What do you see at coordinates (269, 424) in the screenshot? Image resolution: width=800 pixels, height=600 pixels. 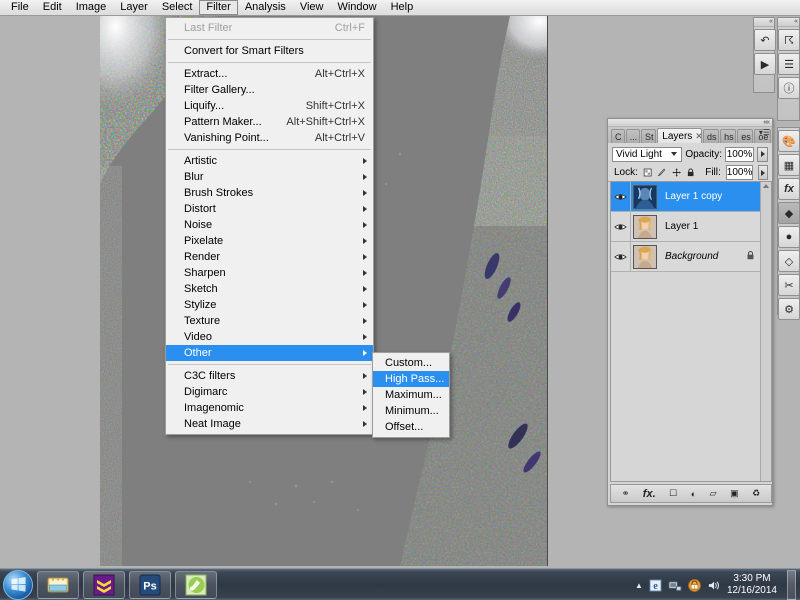 I see `menu-item-neat-image: Neat Image` at bounding box center [269, 424].